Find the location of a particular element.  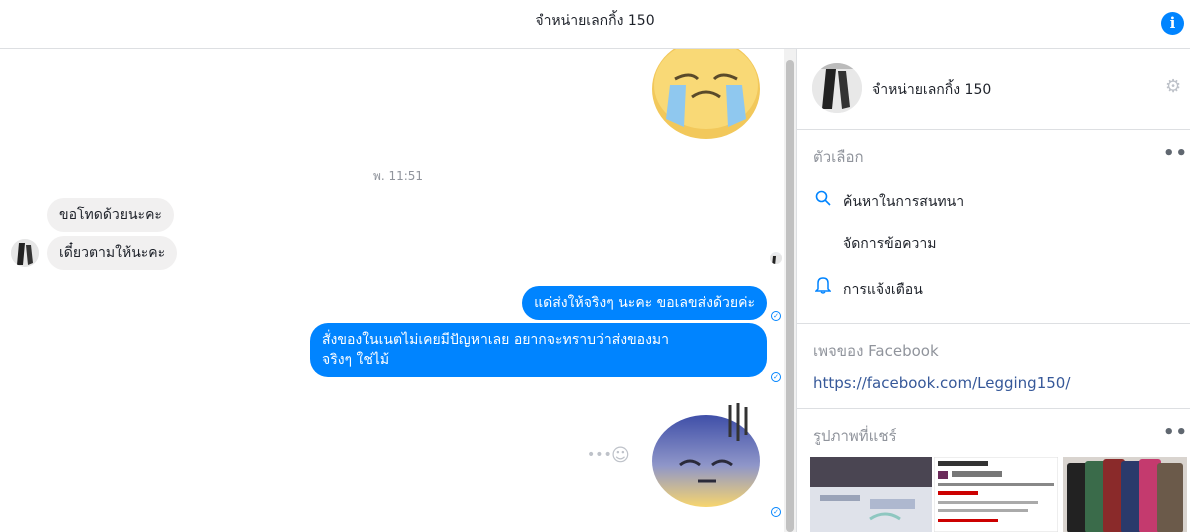

option-label: จัดการข้อความ is located at coordinates (890, 244).